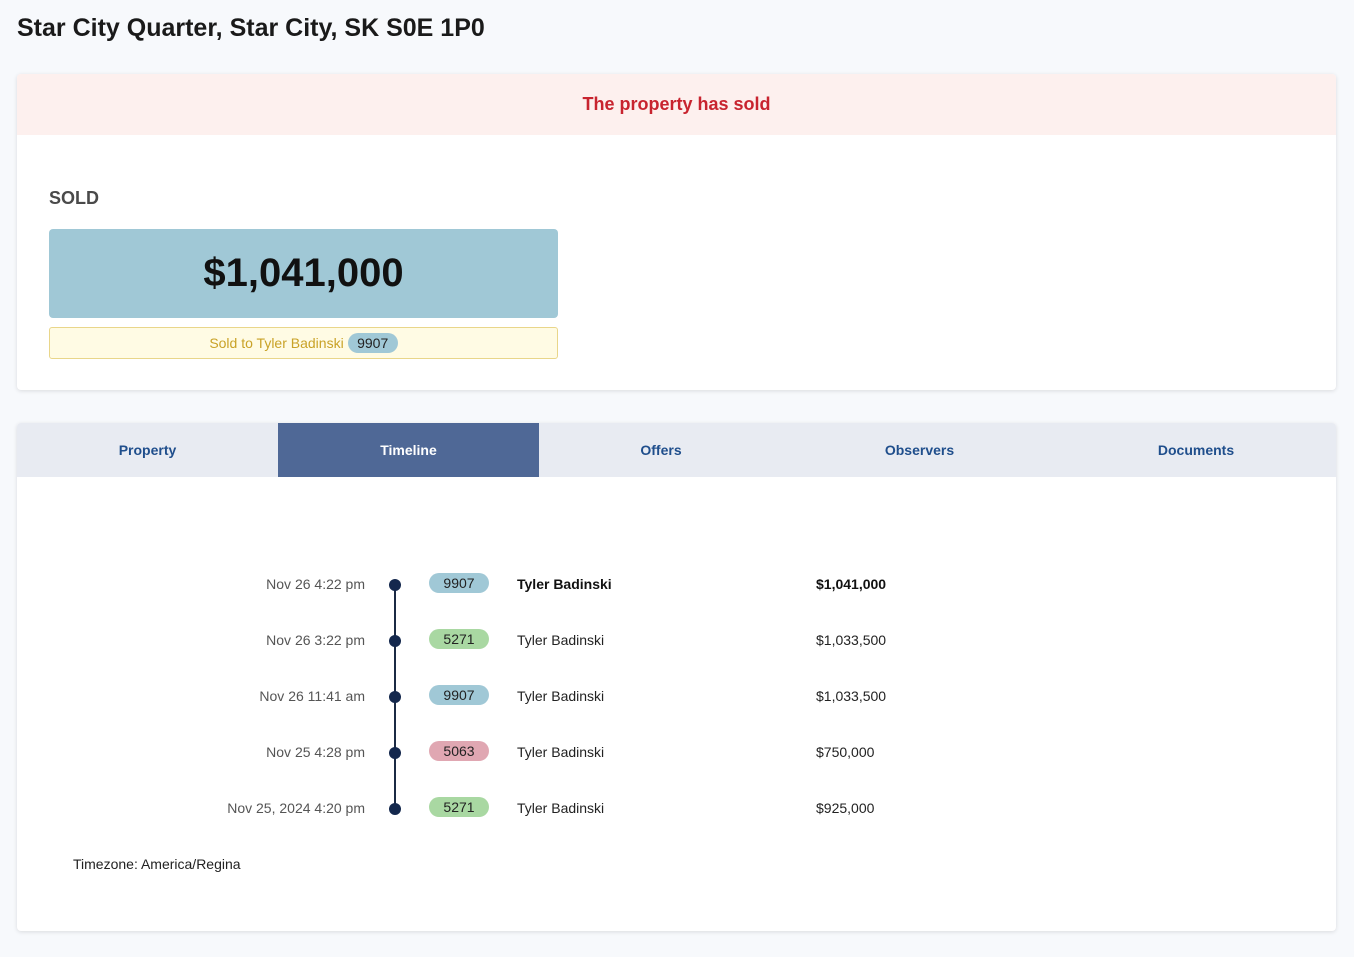 The width and height of the screenshot is (1354, 957). Describe the element at coordinates (312, 696) in the screenshot. I see `timeline-time: Nov 26 11:41 am` at that location.